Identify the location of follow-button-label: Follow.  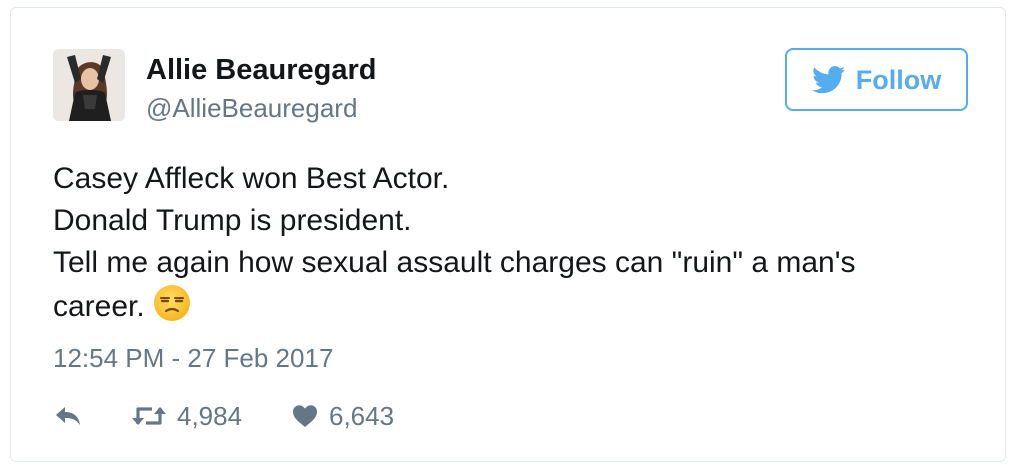
(898, 79).